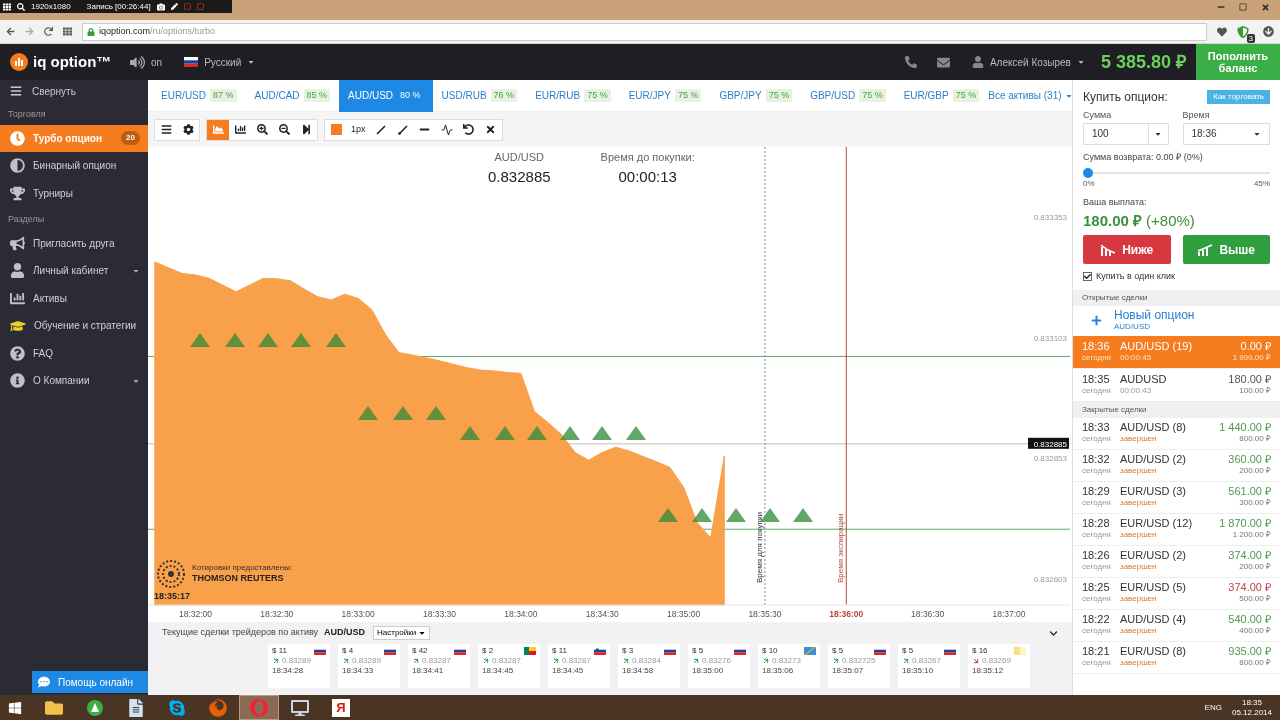  Describe the element at coordinates (1098, 115) in the screenshot. I see `amount-label: Сумма` at that location.